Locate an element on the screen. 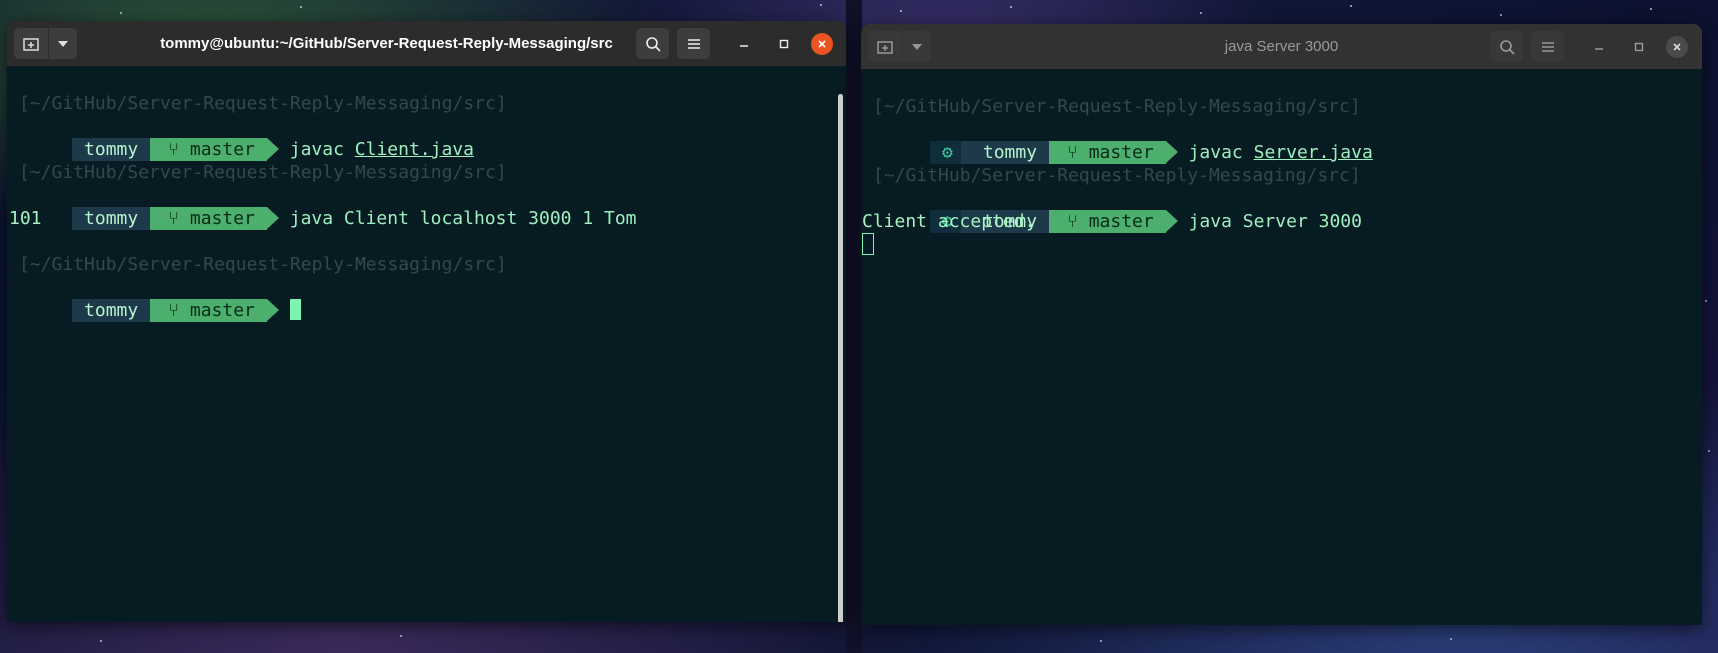  command-text: java Client localhost 3000 1 Tom is located at coordinates (463, 218).